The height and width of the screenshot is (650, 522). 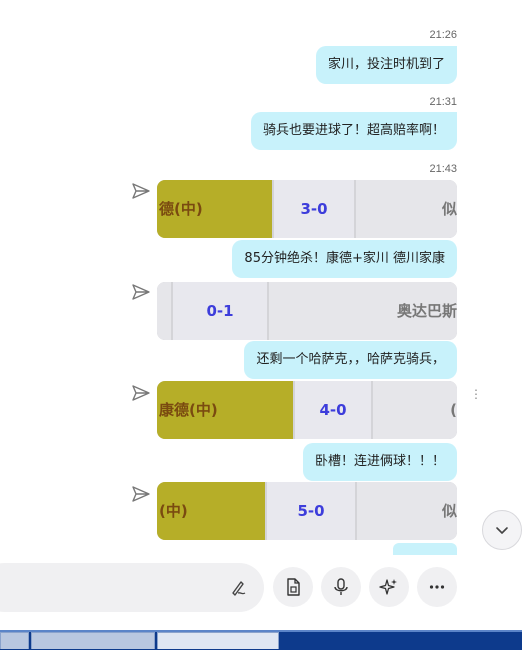 I want to click on message-timestamp: 21:31, so click(x=443, y=102).